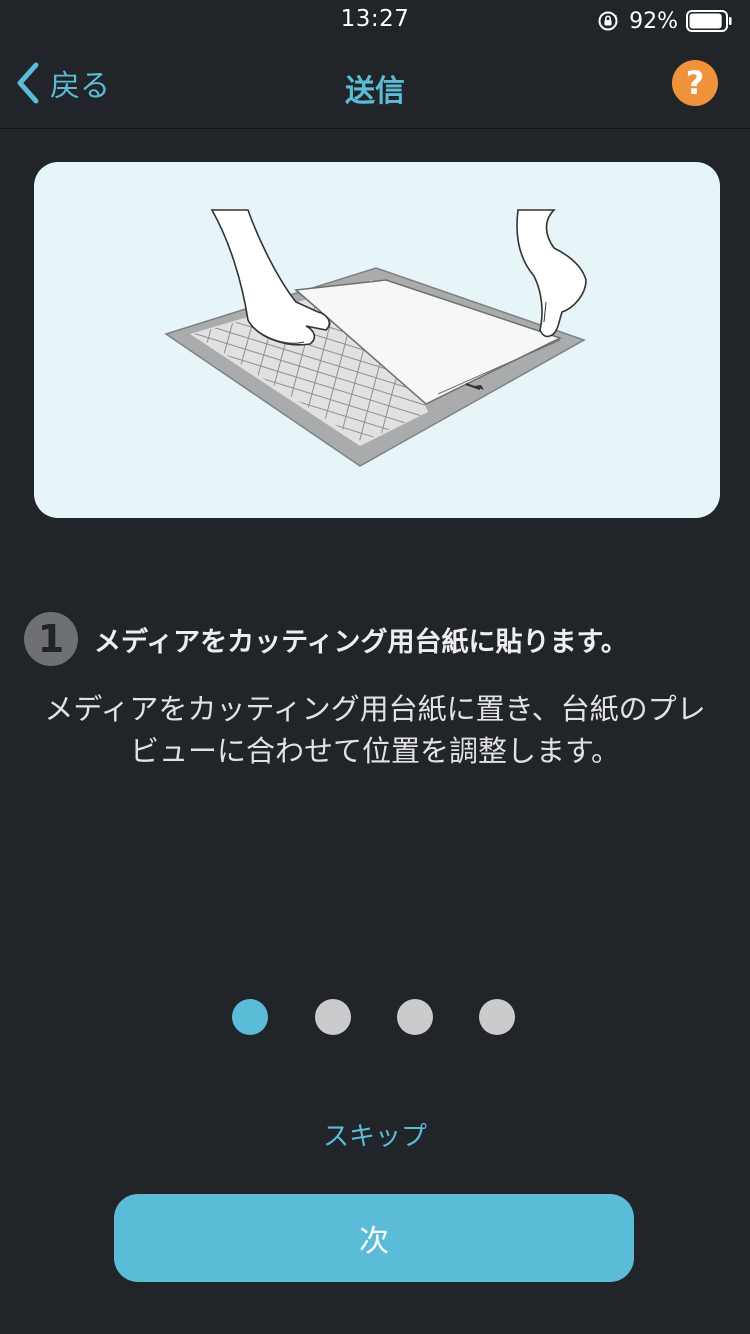 This screenshot has width=750, height=1334. I want to click on help-button: ?, so click(695, 83).